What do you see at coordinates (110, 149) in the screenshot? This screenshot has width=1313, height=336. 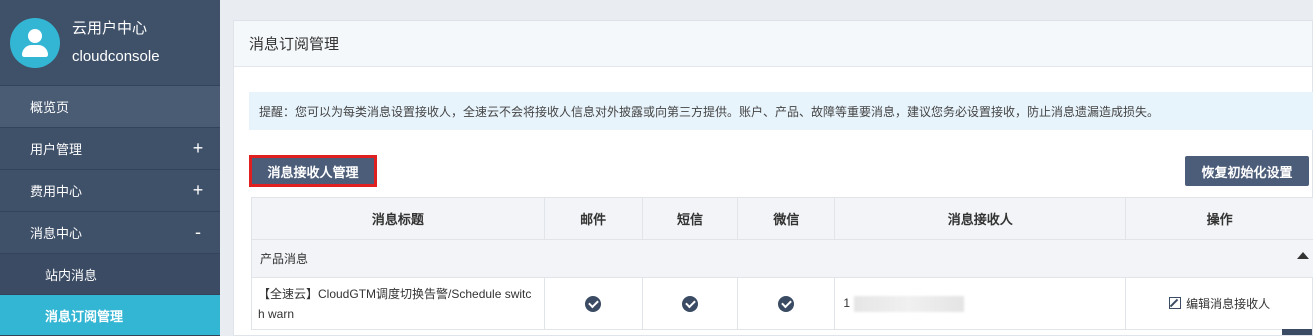 I see `sidebar-item-user-management: 用户管理 +` at bounding box center [110, 149].